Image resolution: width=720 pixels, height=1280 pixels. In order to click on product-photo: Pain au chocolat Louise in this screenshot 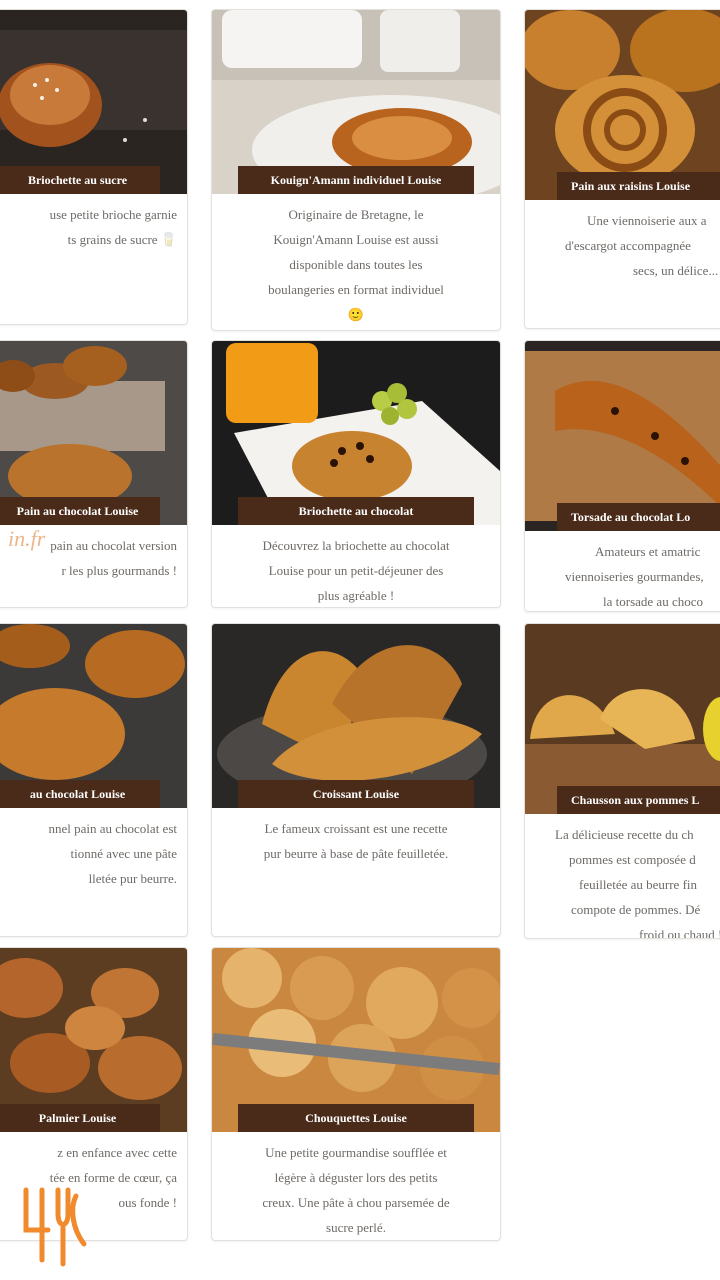, I will do `click(93, 433)`.